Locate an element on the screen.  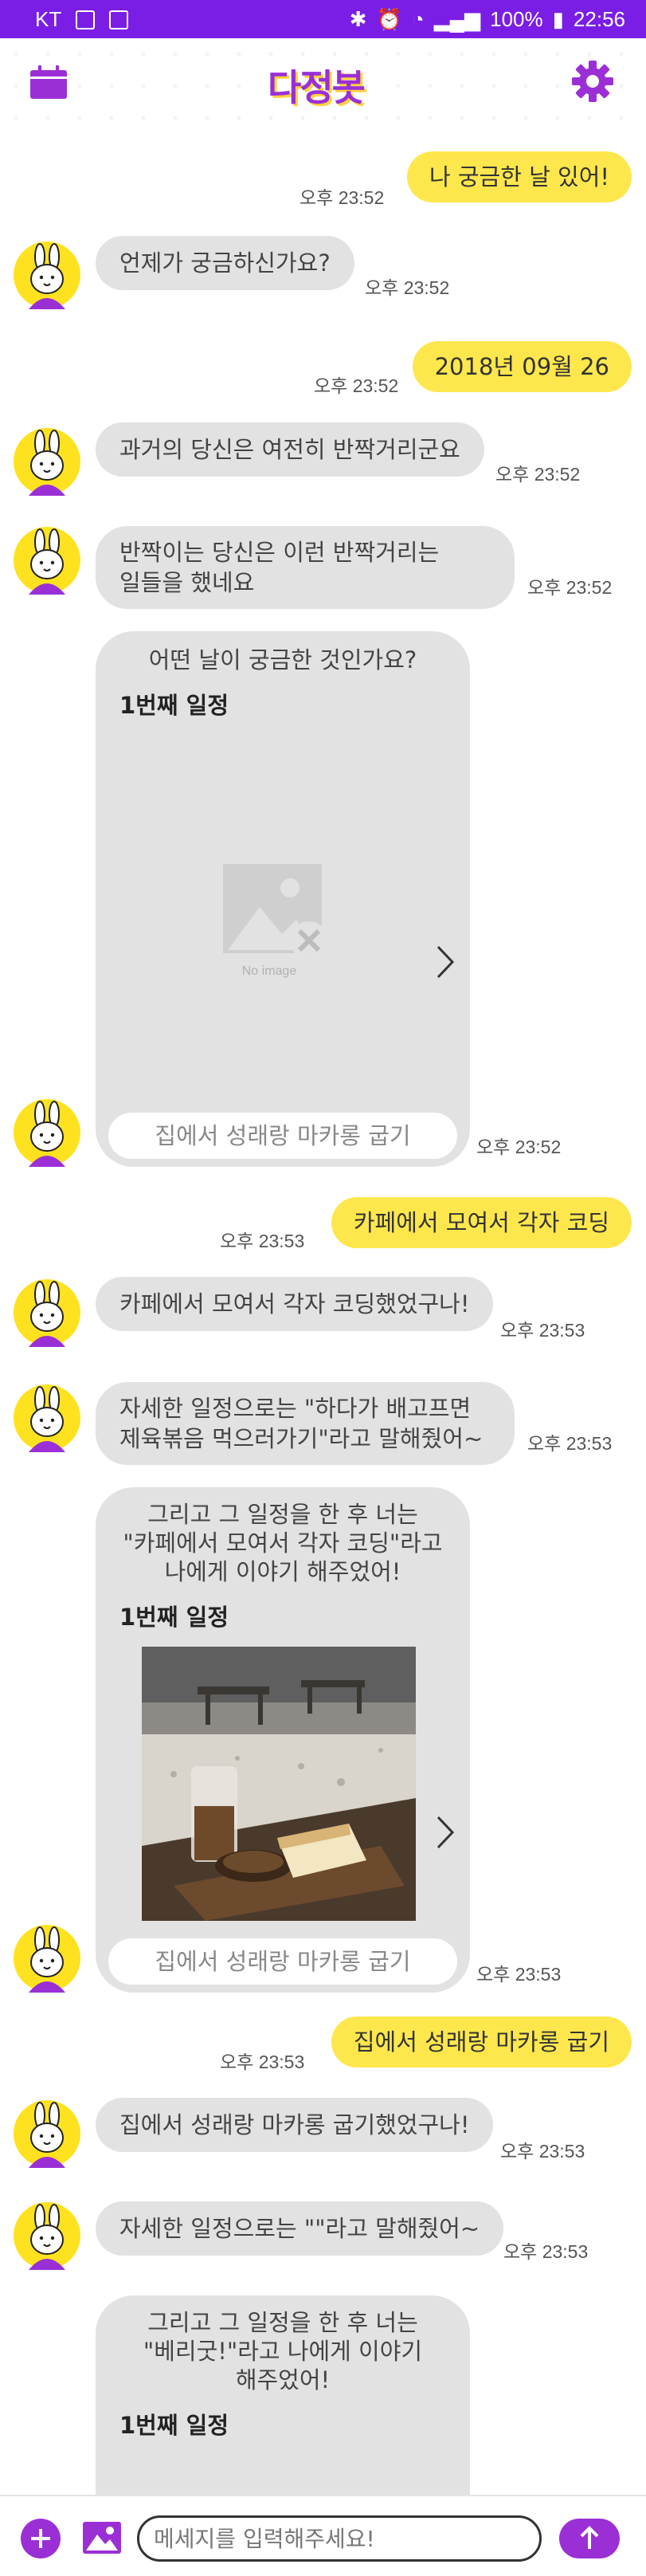
user-message: 카페에서 모여서 각자 코딩 is located at coordinates (482, 1222).